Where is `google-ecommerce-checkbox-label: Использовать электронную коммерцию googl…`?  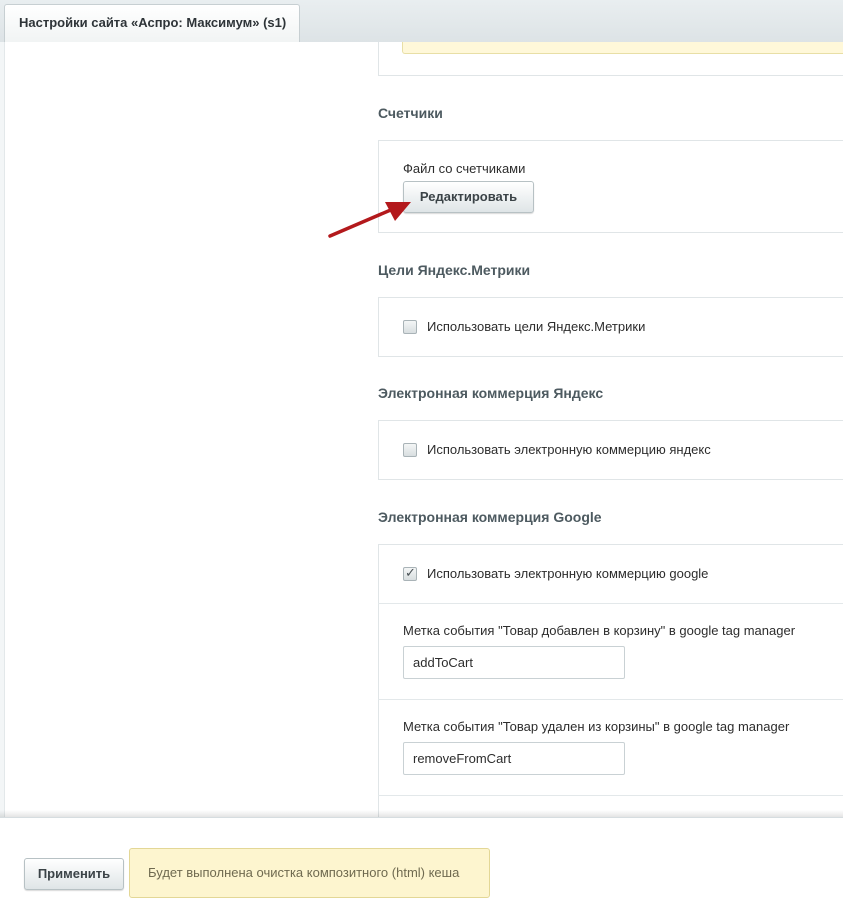
google-ecommerce-checkbox-label: Использовать электронную коммерцию googl… is located at coordinates (568, 573).